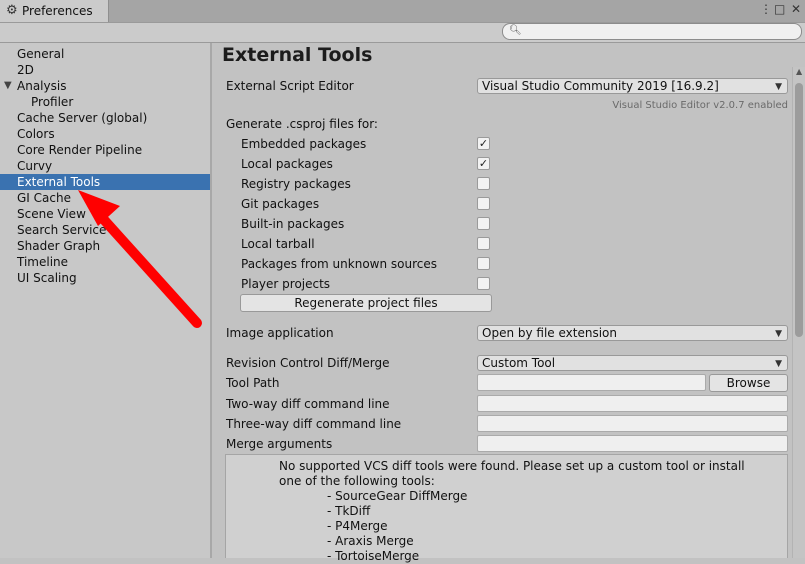  What do you see at coordinates (147, 267) in the screenshot?
I see `red-arrow-shaft` at bounding box center [147, 267].